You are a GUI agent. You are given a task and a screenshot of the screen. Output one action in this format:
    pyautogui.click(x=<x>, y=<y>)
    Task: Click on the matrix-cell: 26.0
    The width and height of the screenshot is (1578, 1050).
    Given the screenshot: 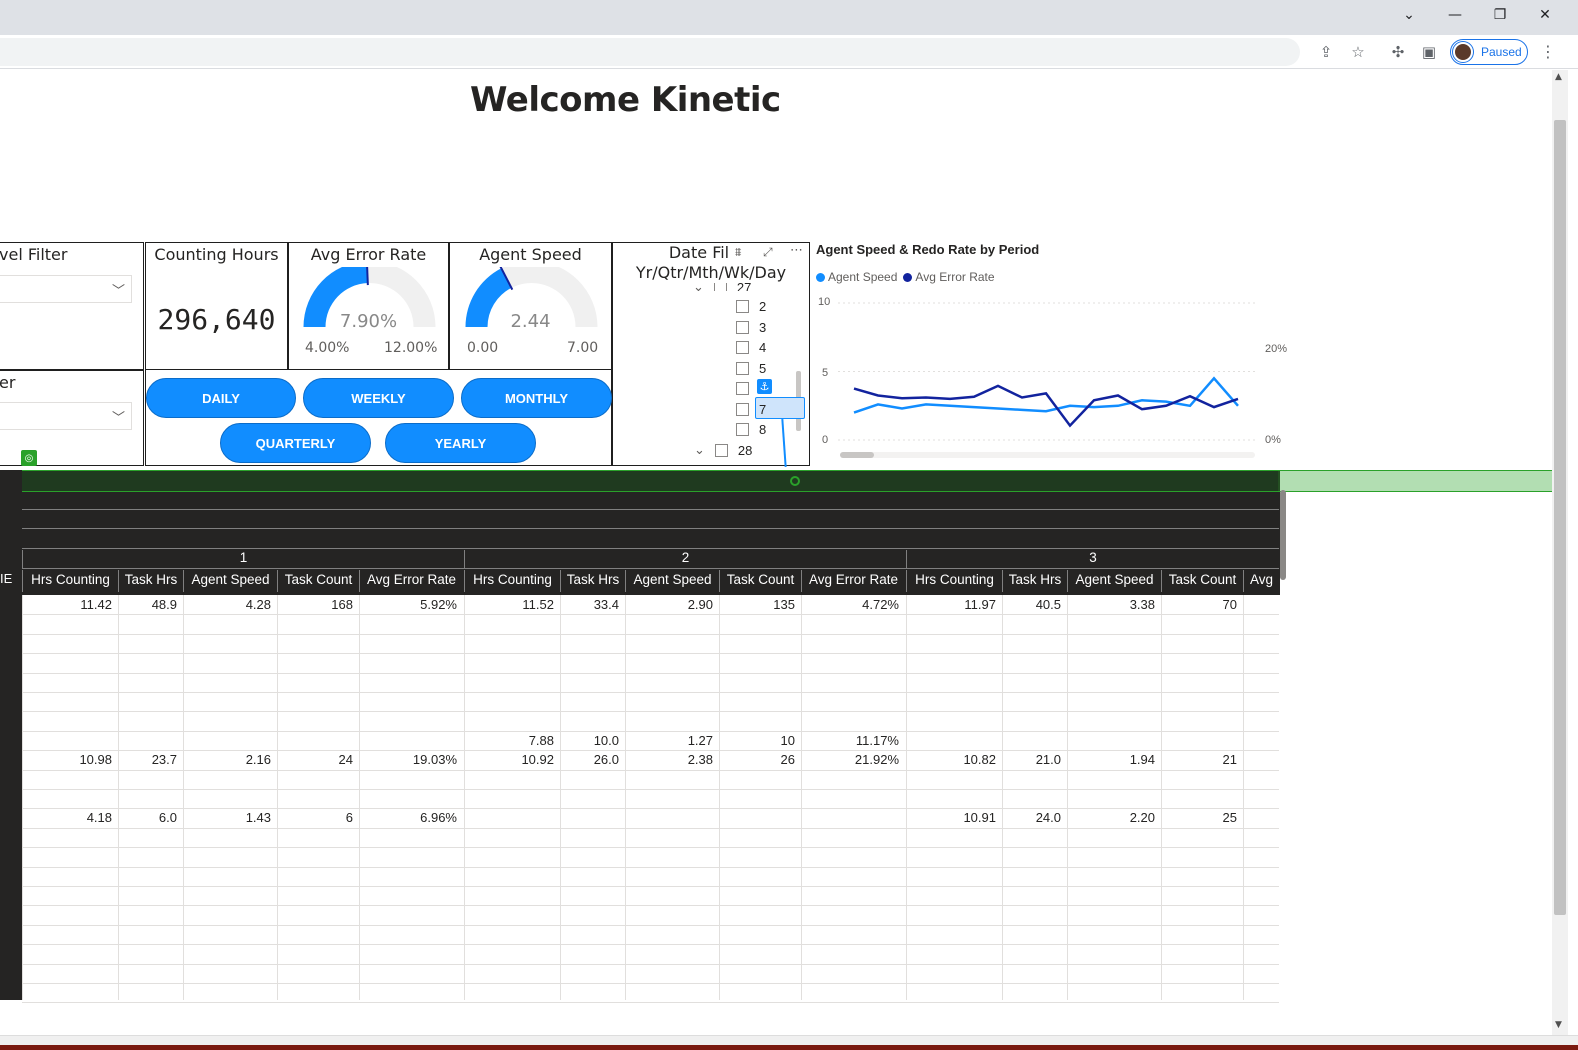 What is the action you would take?
    pyautogui.click(x=592, y=759)
    